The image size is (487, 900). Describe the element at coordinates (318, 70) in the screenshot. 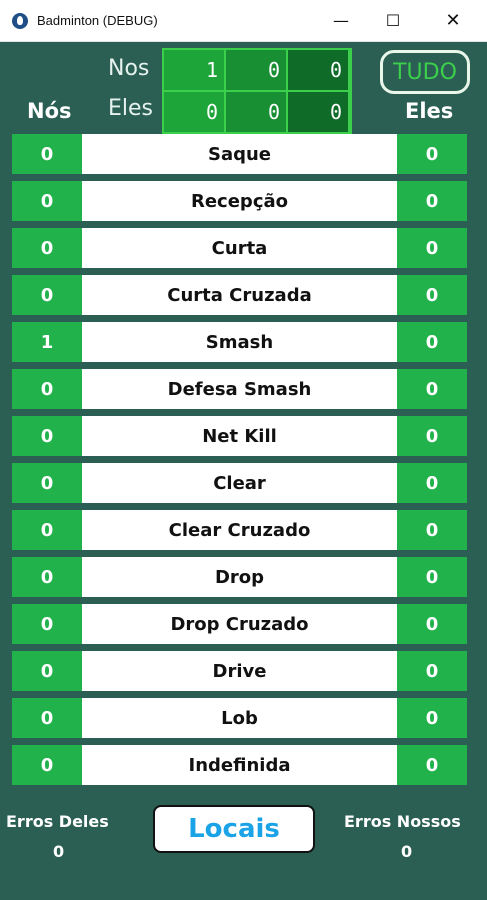

I see `score-nos-game-3: 0` at that location.